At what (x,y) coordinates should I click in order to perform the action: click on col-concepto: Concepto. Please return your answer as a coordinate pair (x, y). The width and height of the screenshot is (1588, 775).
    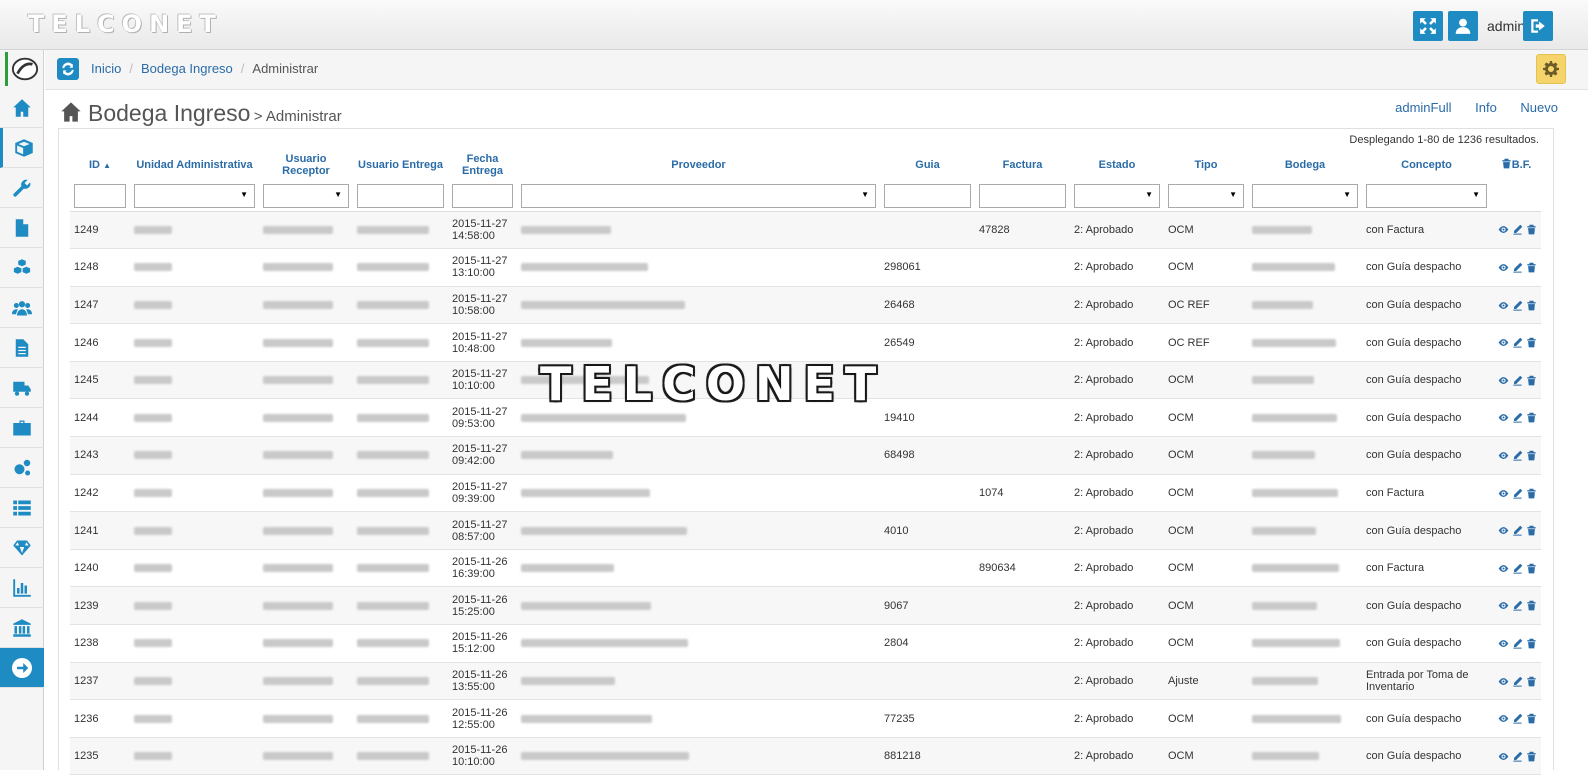
    Looking at the image, I should click on (1426, 164).